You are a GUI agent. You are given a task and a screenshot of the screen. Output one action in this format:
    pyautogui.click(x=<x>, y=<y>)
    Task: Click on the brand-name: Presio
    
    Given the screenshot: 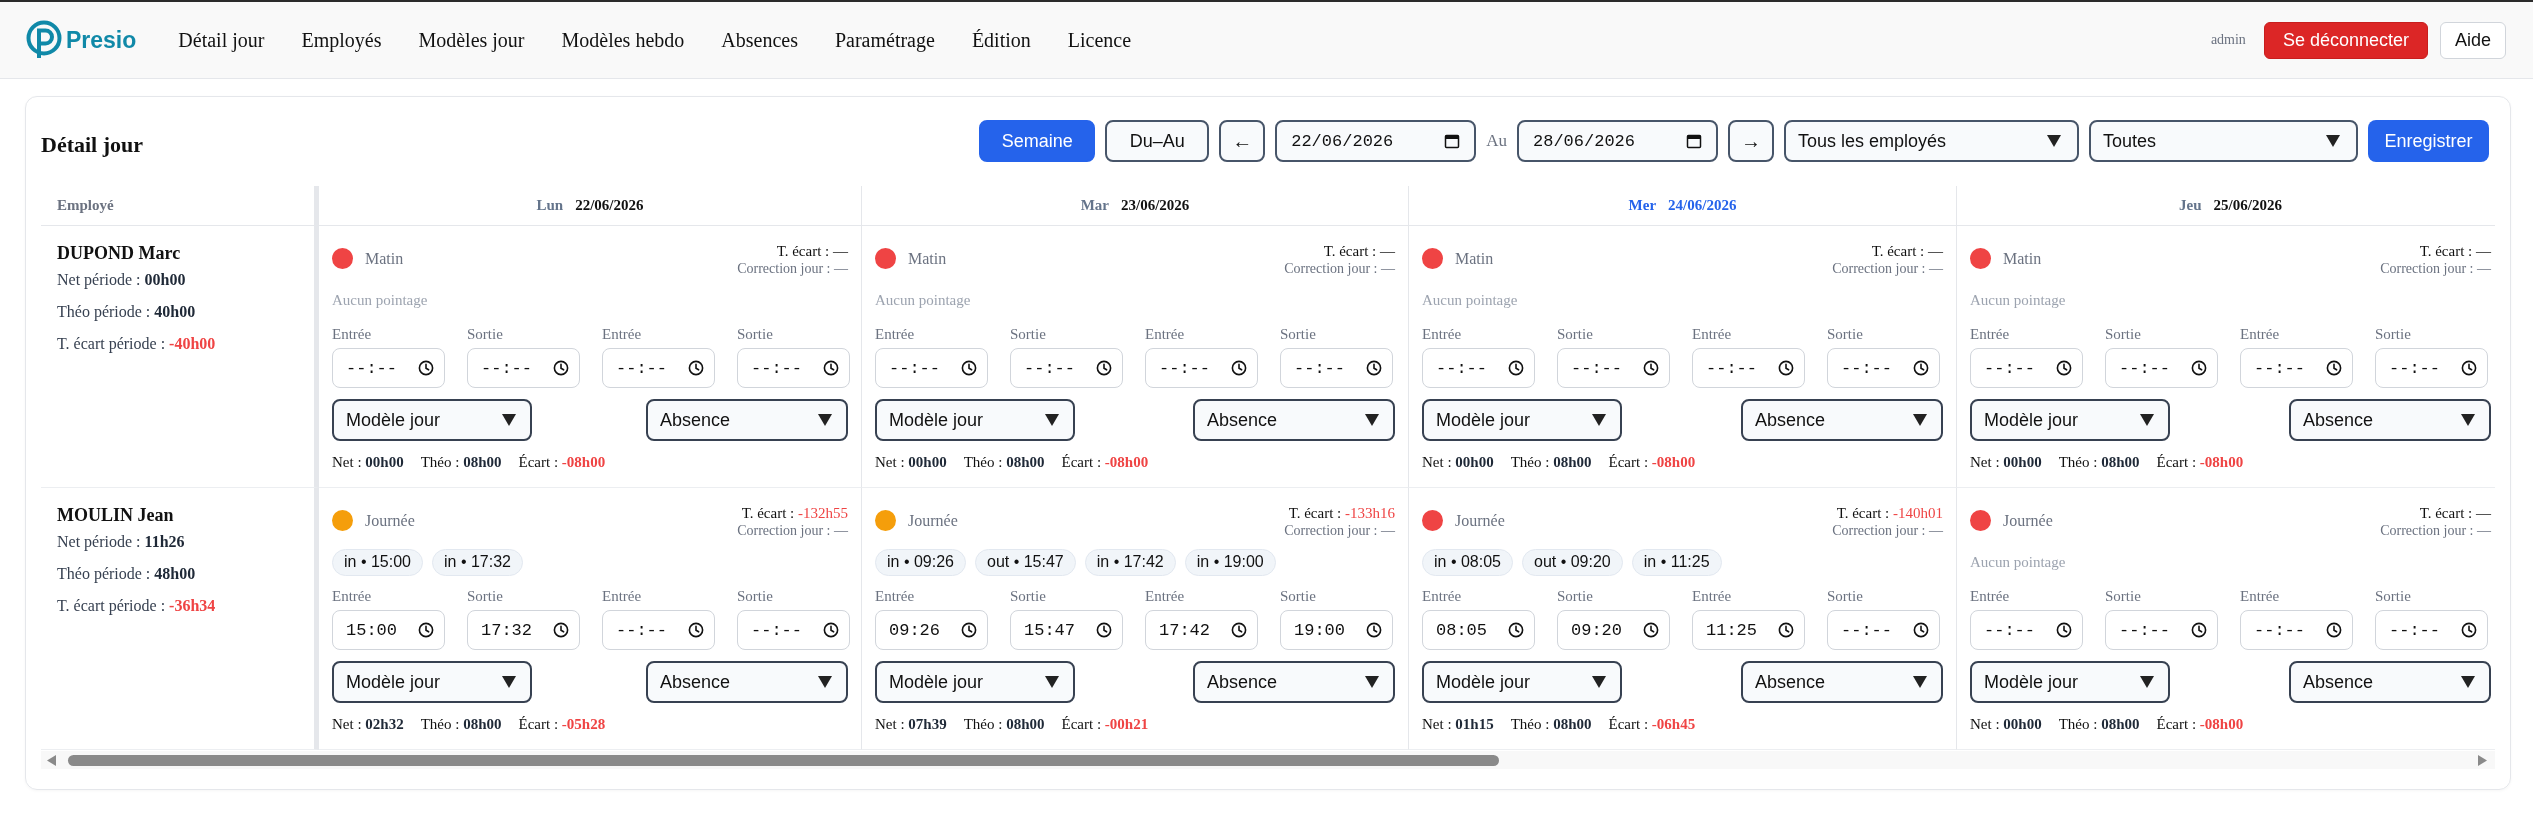 What is the action you would take?
    pyautogui.click(x=101, y=40)
    